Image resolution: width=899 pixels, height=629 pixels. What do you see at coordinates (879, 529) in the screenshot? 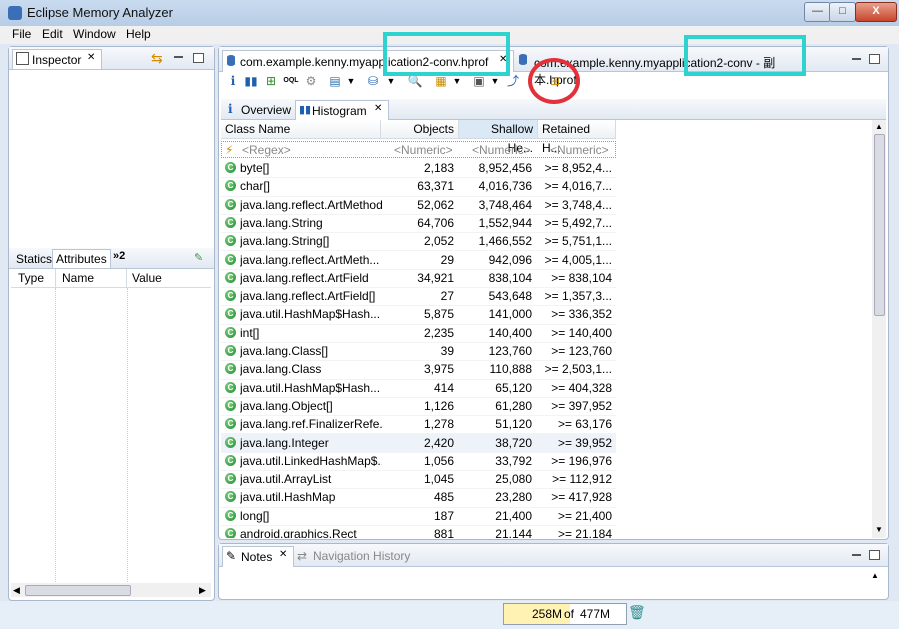
I see `scroll-down-icon: ▼` at bounding box center [879, 529].